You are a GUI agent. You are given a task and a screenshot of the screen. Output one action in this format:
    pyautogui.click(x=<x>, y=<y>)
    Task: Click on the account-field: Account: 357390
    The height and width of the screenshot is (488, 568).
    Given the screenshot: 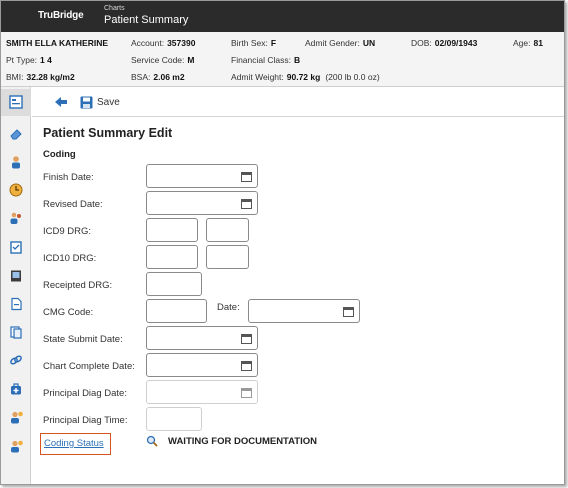 What is the action you would take?
    pyautogui.click(x=163, y=43)
    